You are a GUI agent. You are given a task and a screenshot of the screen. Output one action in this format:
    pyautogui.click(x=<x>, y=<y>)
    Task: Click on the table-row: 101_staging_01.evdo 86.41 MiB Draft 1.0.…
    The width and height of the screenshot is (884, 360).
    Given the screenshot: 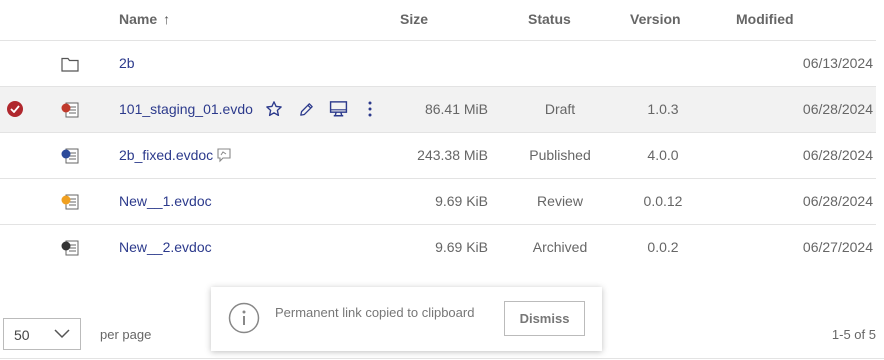 What is the action you would take?
    pyautogui.click(x=438, y=110)
    